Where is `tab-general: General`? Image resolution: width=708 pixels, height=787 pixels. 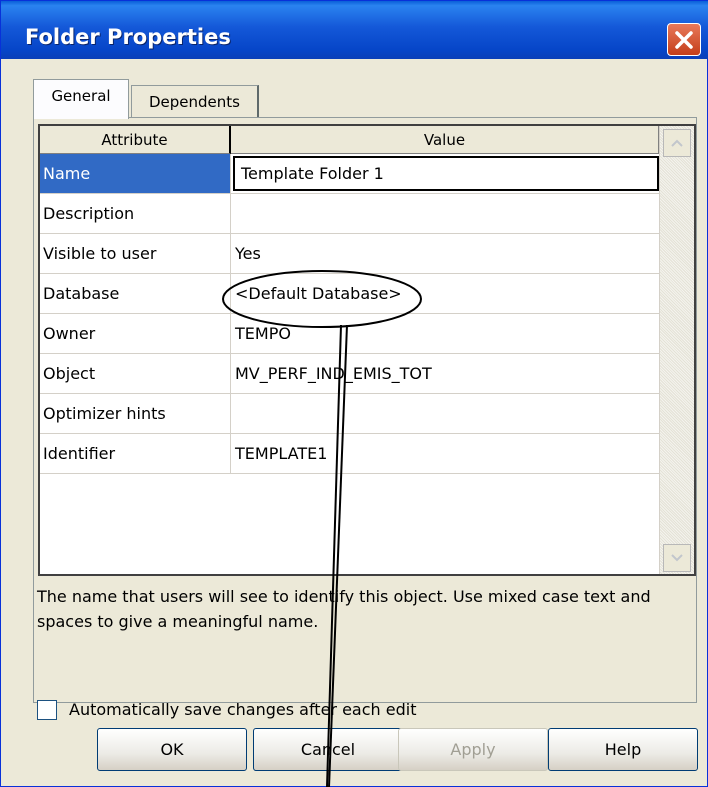
tab-general: General is located at coordinates (81, 99).